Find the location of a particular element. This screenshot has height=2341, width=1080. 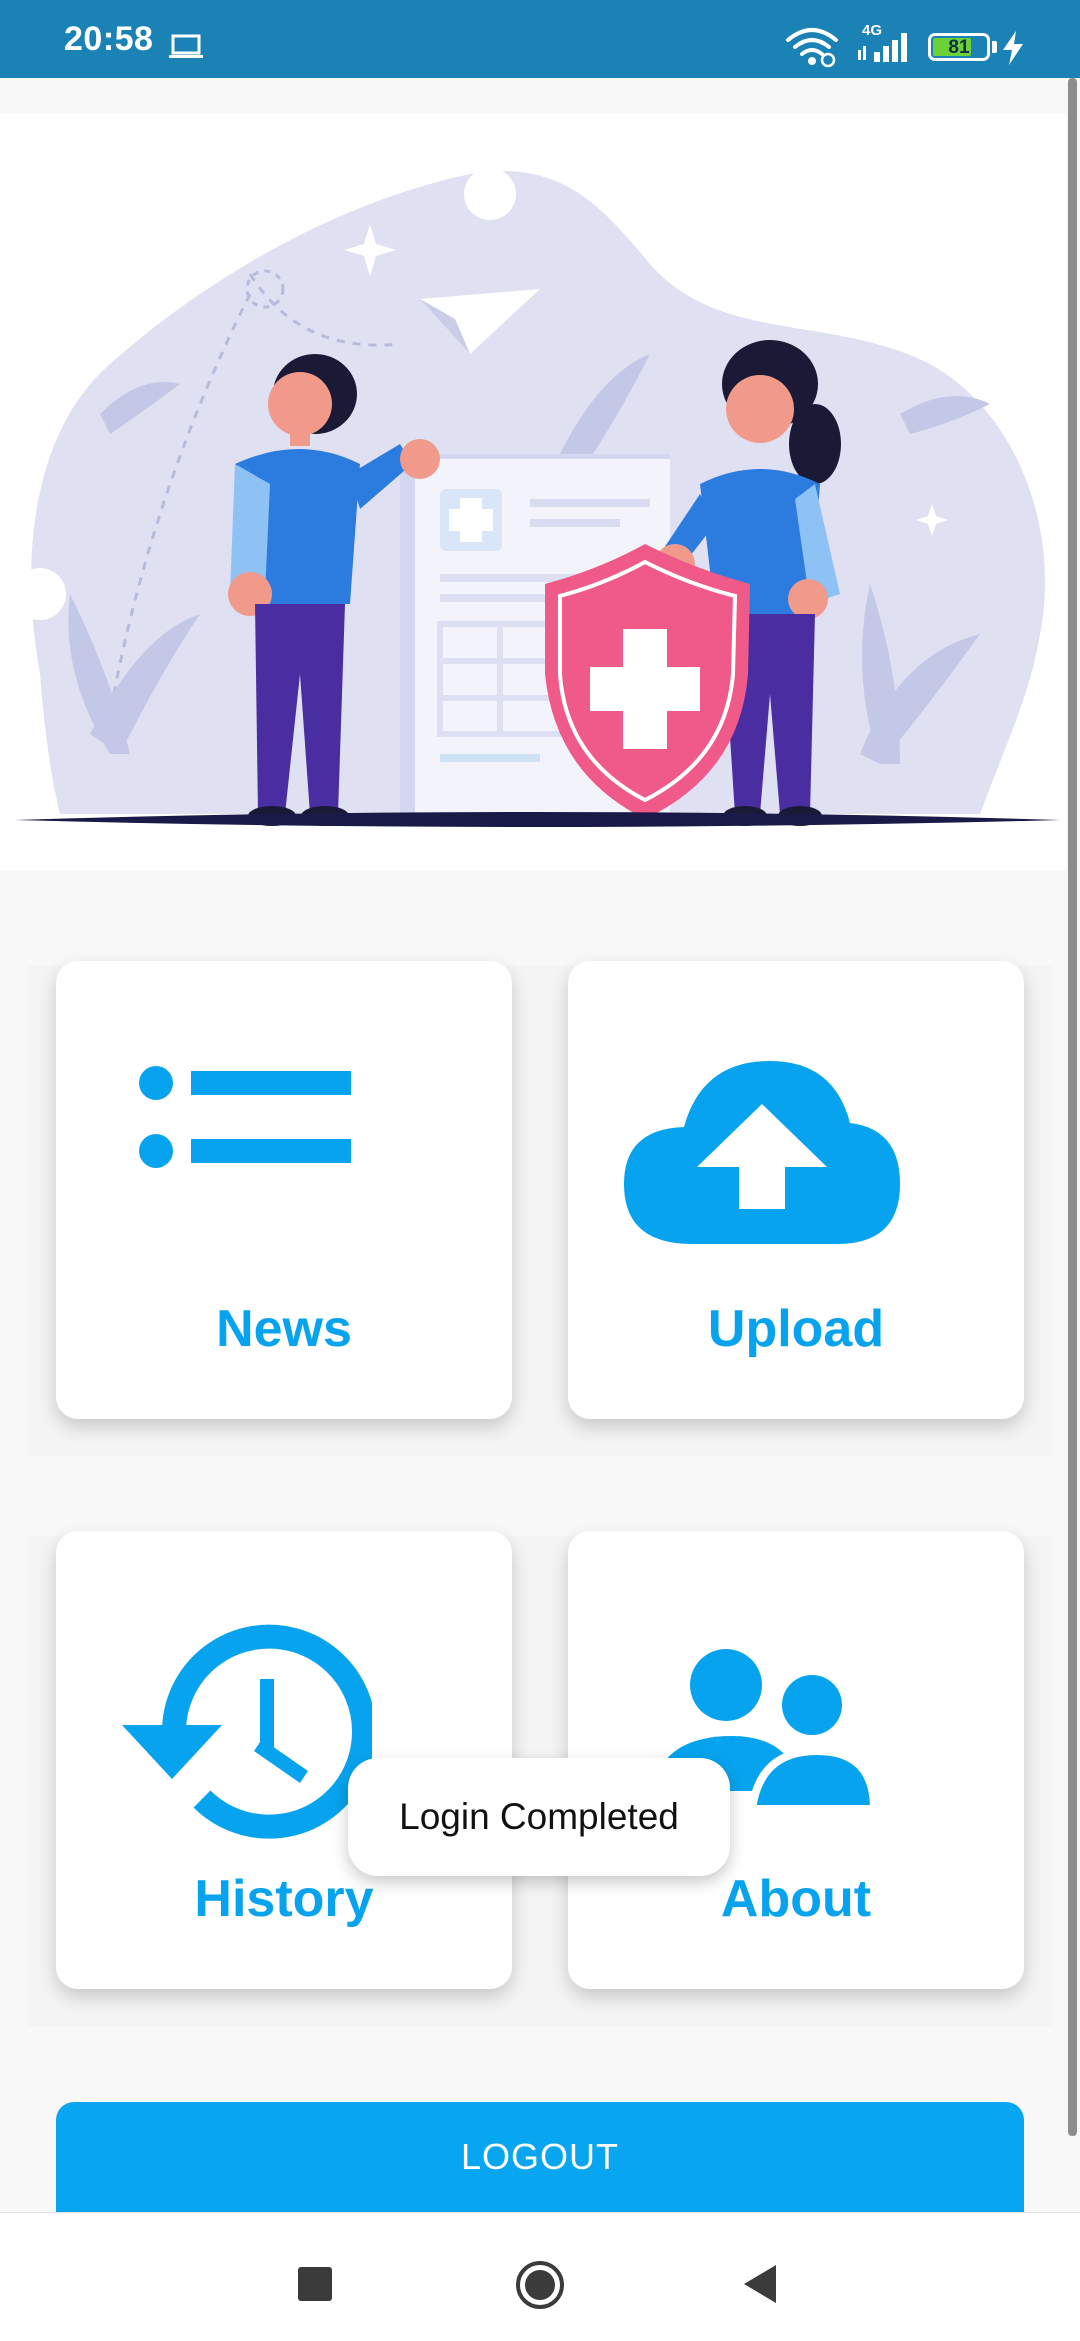

battery-level: 81 is located at coordinates (959, 47).